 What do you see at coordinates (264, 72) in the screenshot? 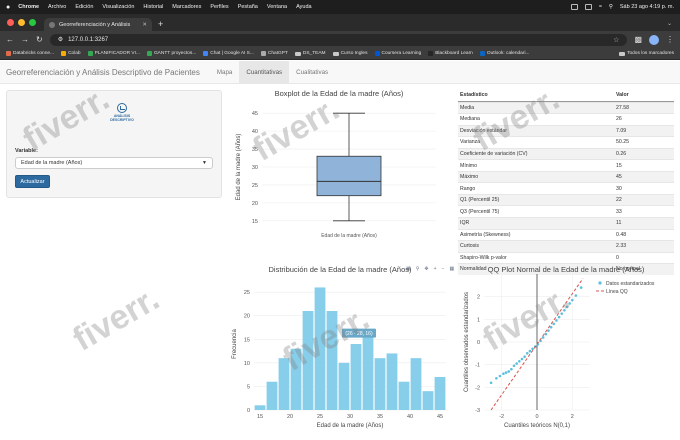
I see `tab-cuantitativas: Cuantitativas` at bounding box center [264, 72].